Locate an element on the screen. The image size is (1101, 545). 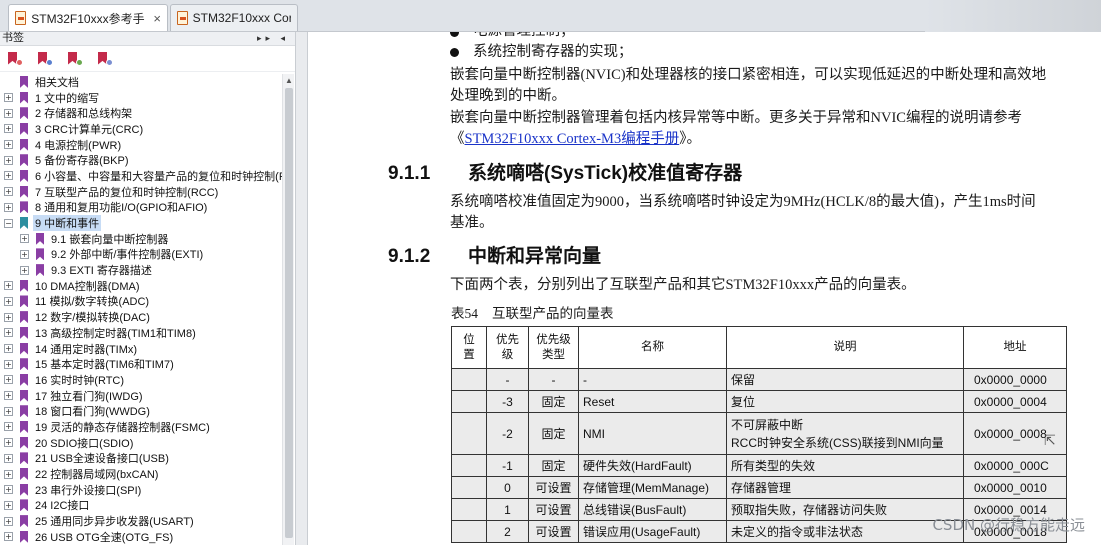
sidebar-item: +21 USB全速设备接口(USB) is located at coordinates (141, 459).